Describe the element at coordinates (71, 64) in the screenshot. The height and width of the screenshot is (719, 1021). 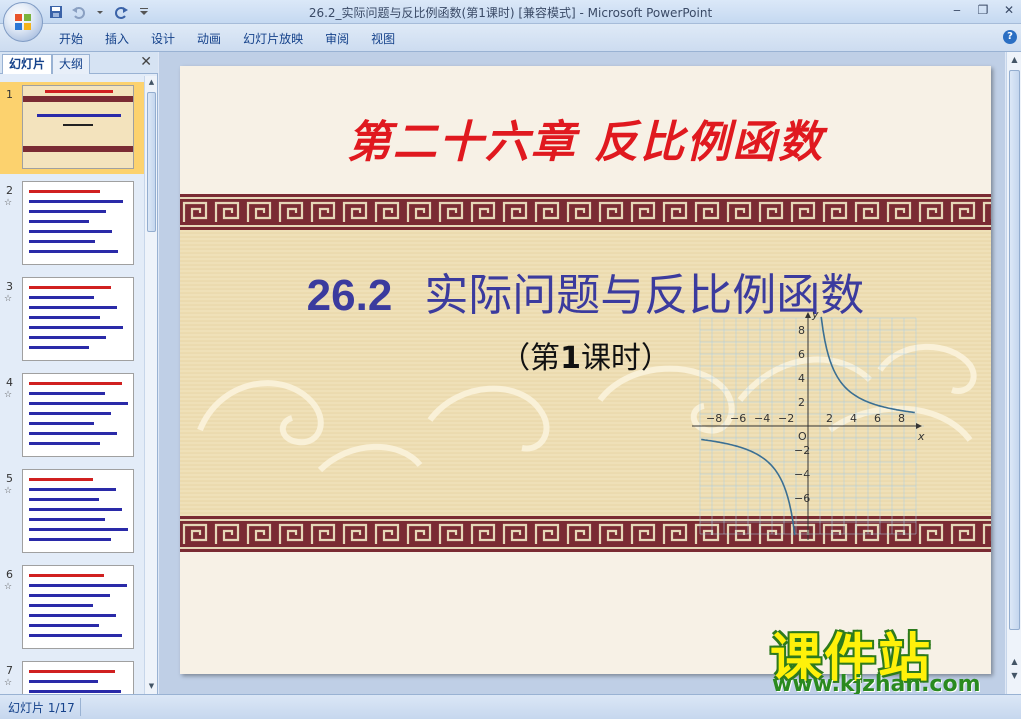
I see `tab-outline: 大纲` at that location.